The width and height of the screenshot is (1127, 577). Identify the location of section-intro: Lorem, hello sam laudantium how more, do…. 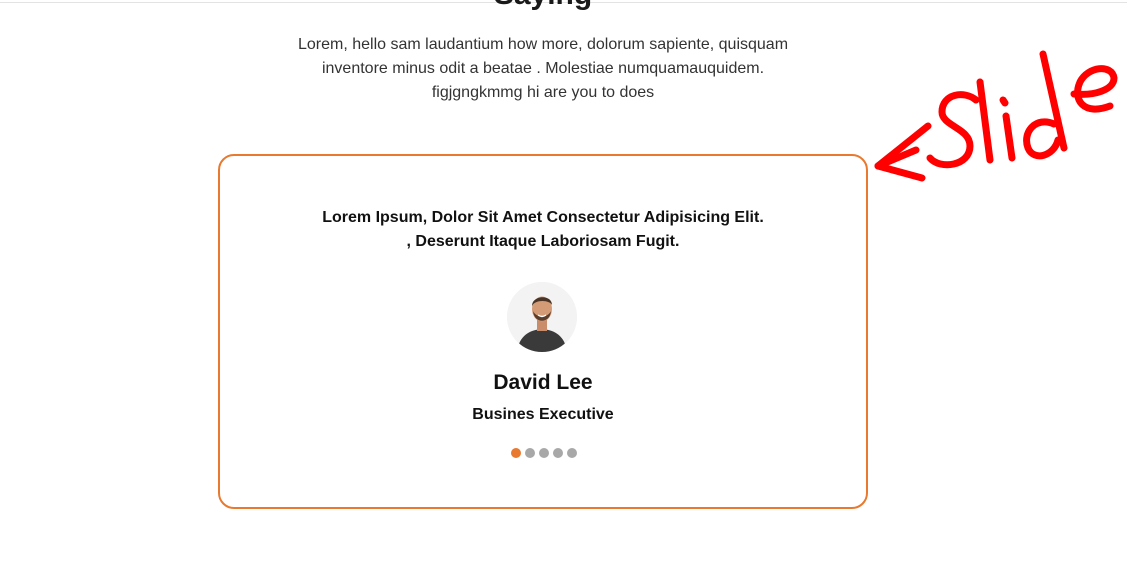
(543, 68).